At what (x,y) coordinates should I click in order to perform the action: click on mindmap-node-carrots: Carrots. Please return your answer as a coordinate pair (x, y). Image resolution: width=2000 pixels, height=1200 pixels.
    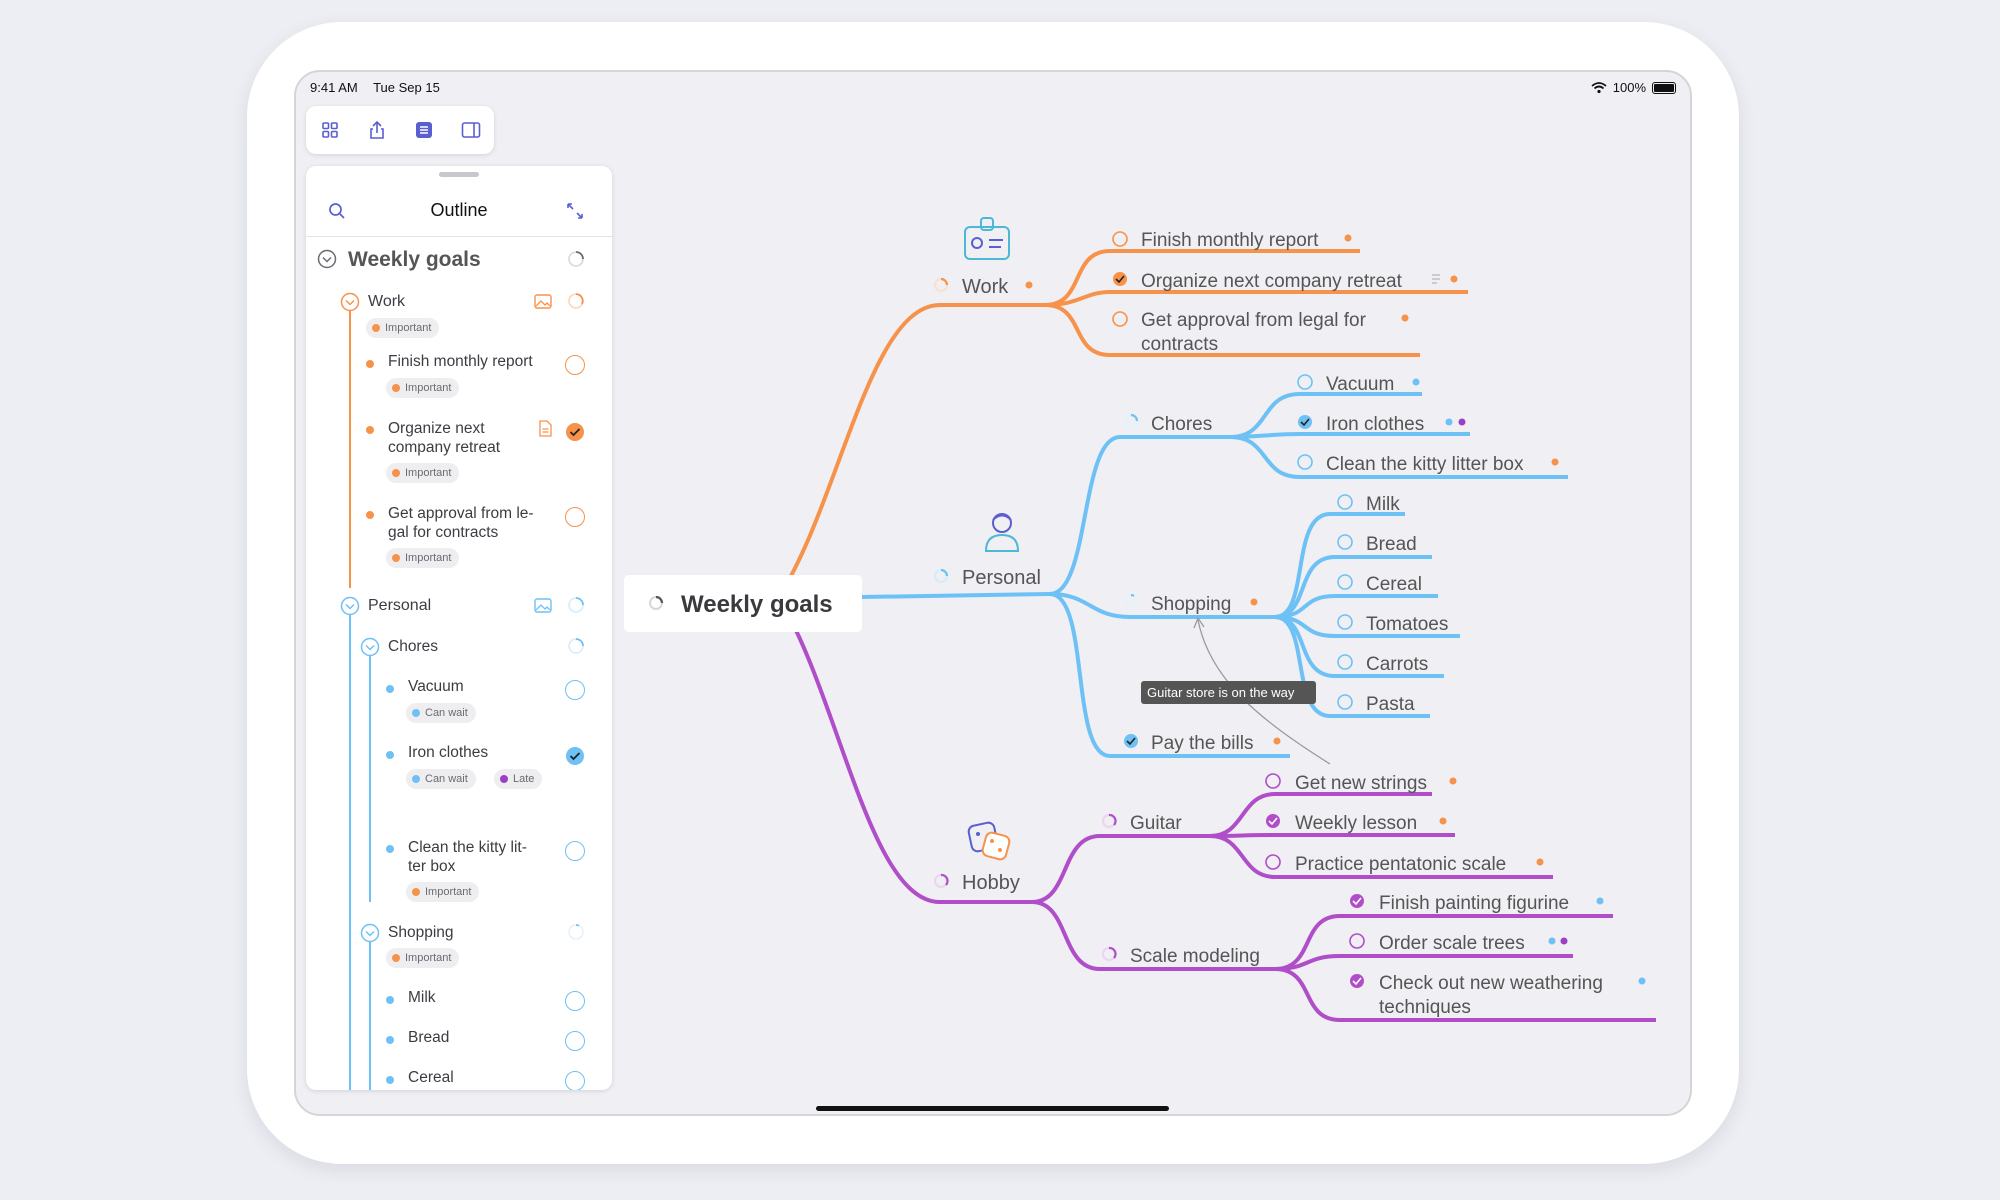
    Looking at the image, I should click on (1382, 664).